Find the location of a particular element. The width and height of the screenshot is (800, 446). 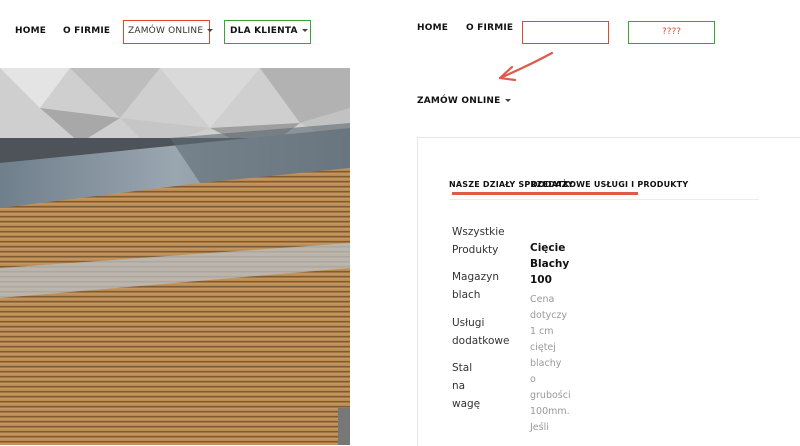

right-nav-order-online-label: ZAMÓW ONLINE is located at coordinates (459, 101).